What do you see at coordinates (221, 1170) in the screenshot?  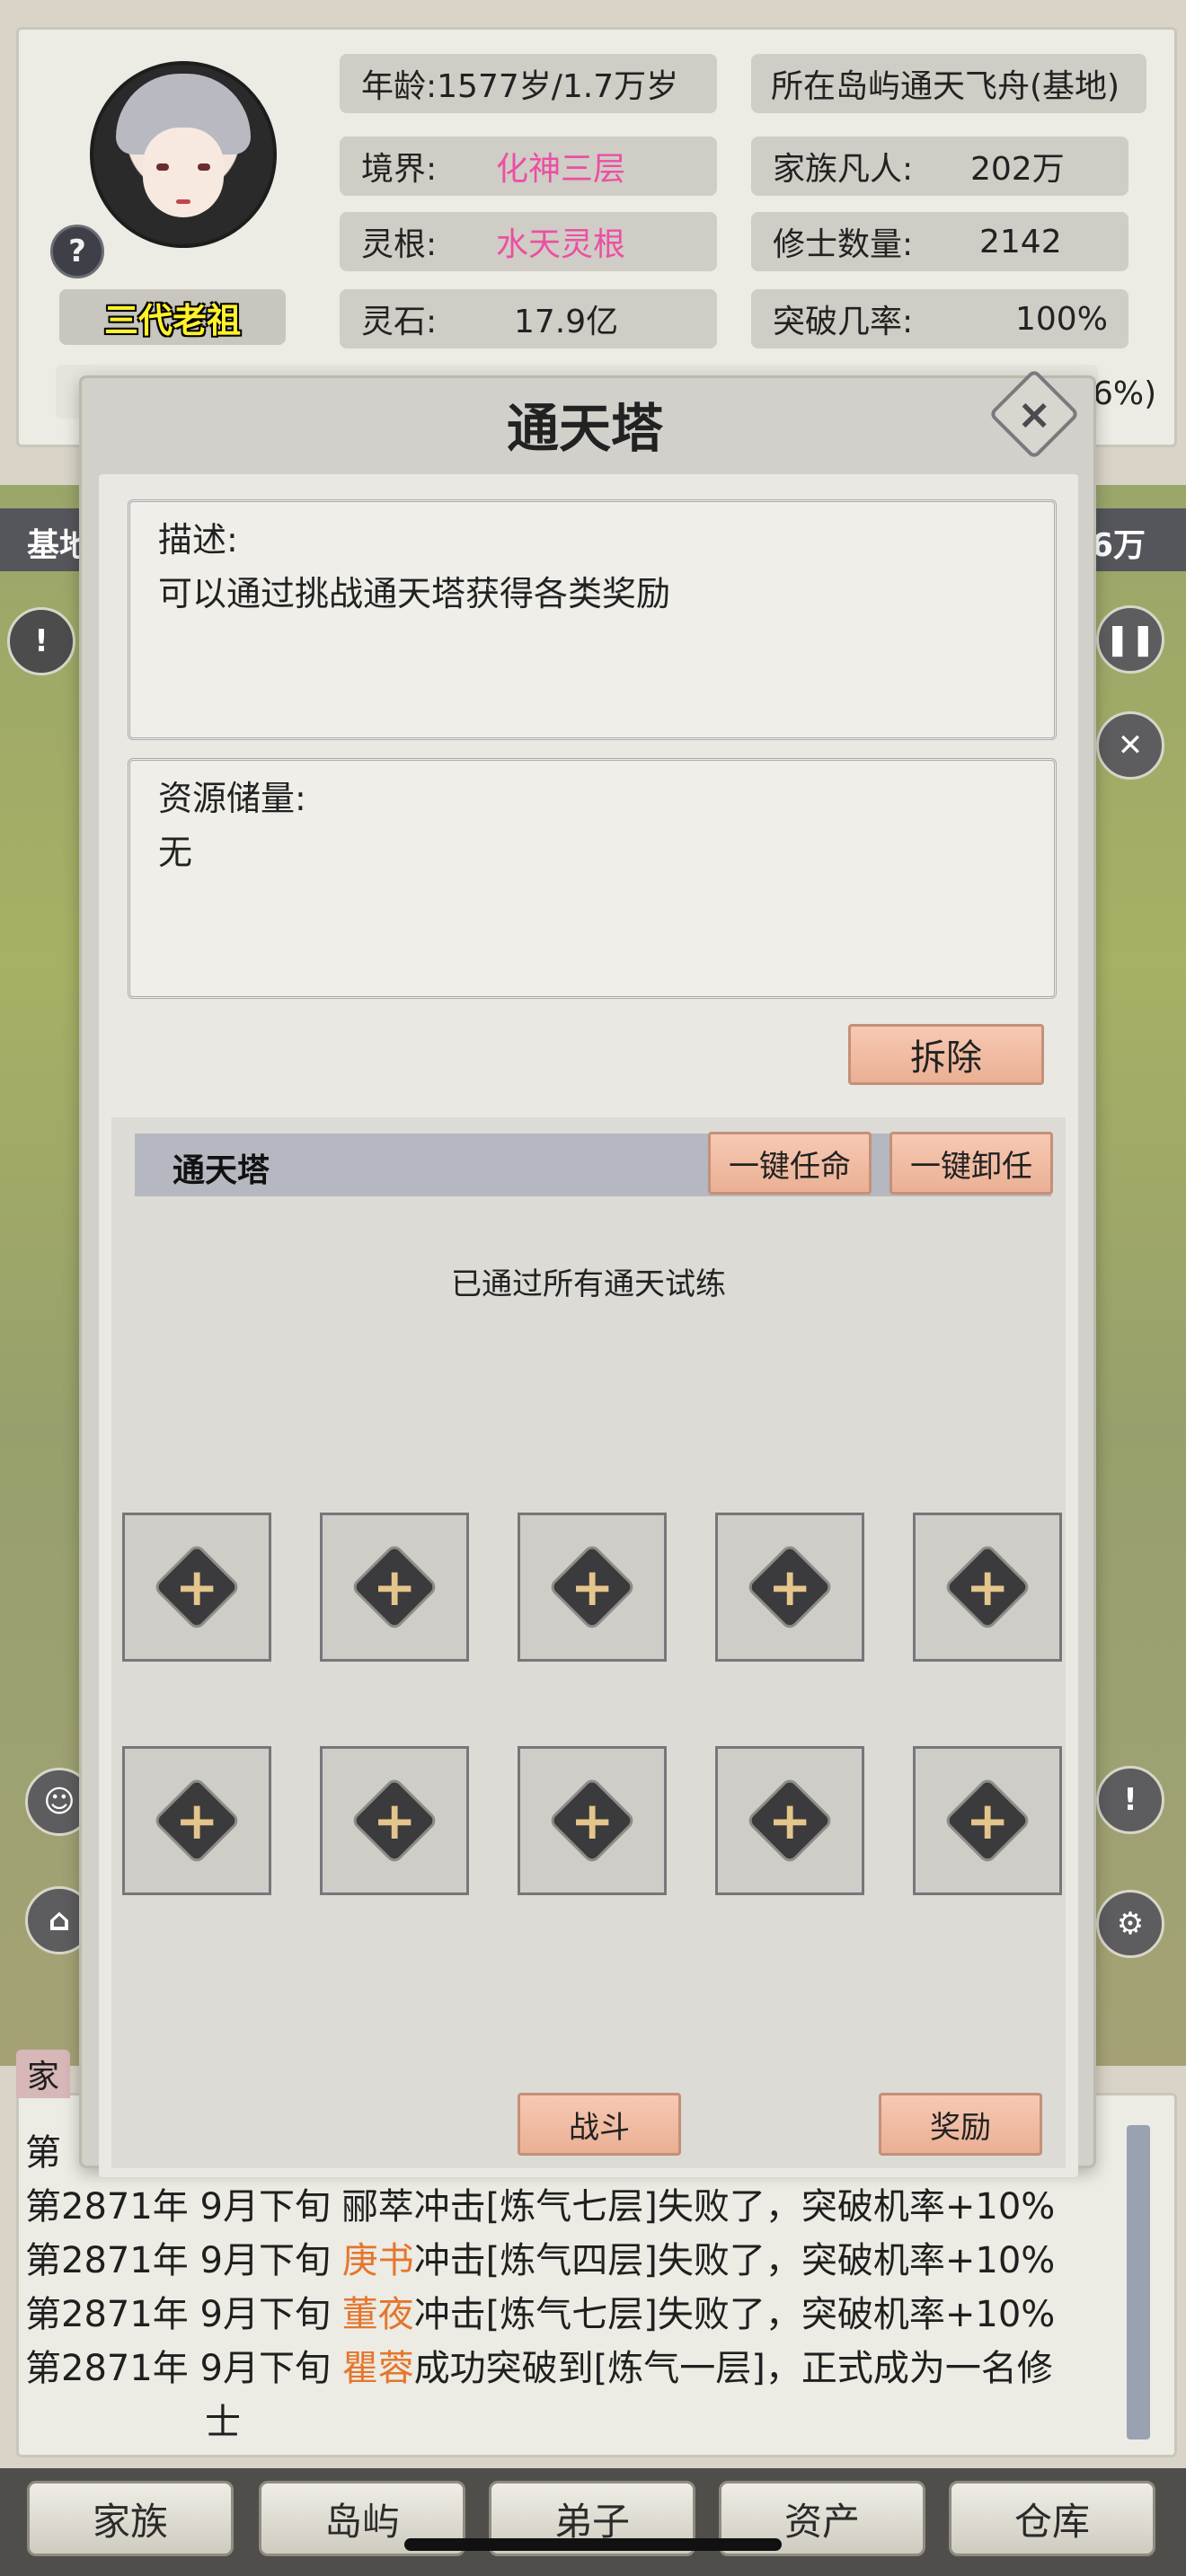 I see `section-title: 通天塔` at bounding box center [221, 1170].